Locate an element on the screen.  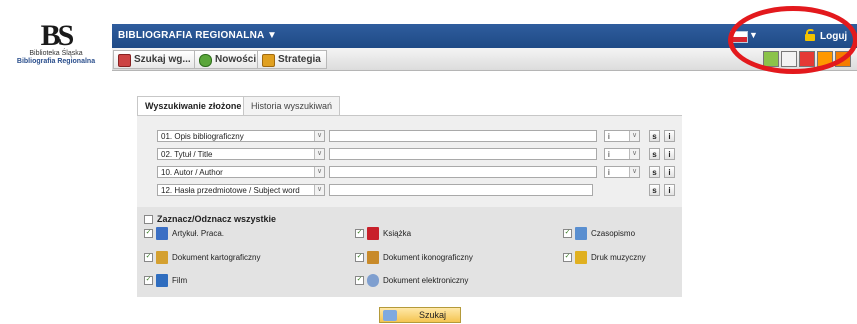
doc-type-label: Dokument kartograficzny is located at coordinates (216, 257).